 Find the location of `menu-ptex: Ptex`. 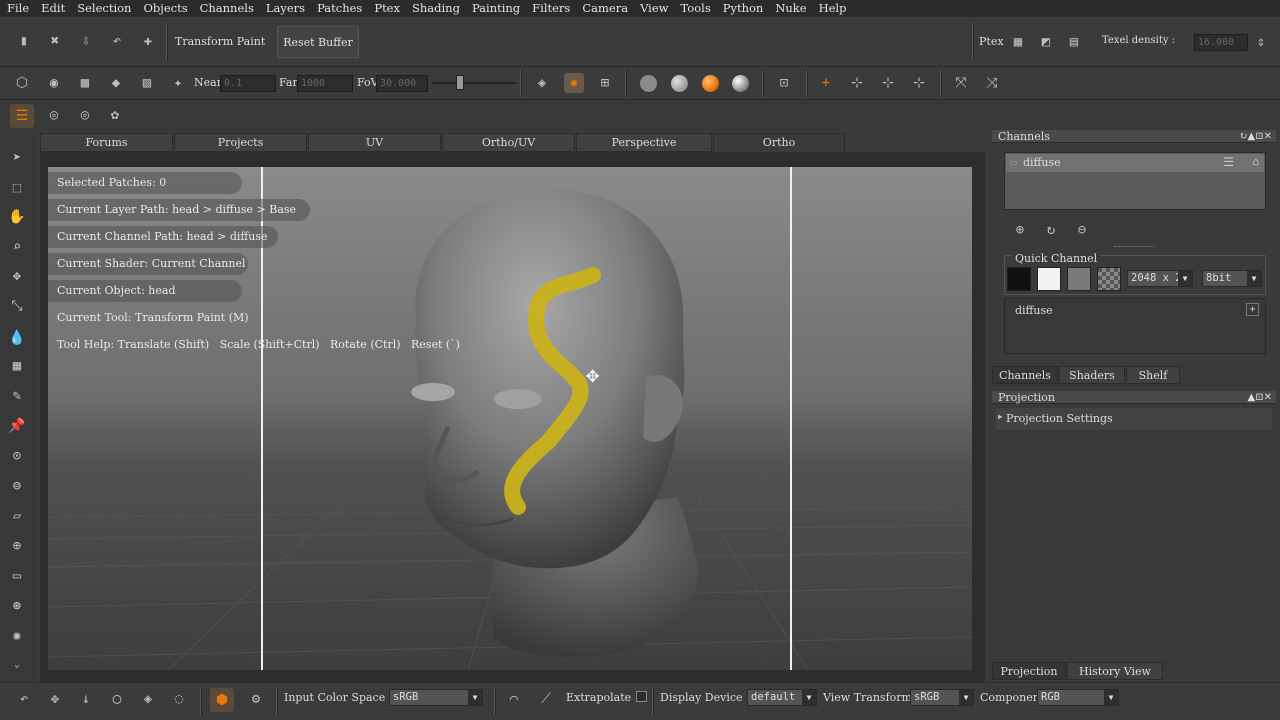

menu-ptex: Ptex is located at coordinates (386, 8).